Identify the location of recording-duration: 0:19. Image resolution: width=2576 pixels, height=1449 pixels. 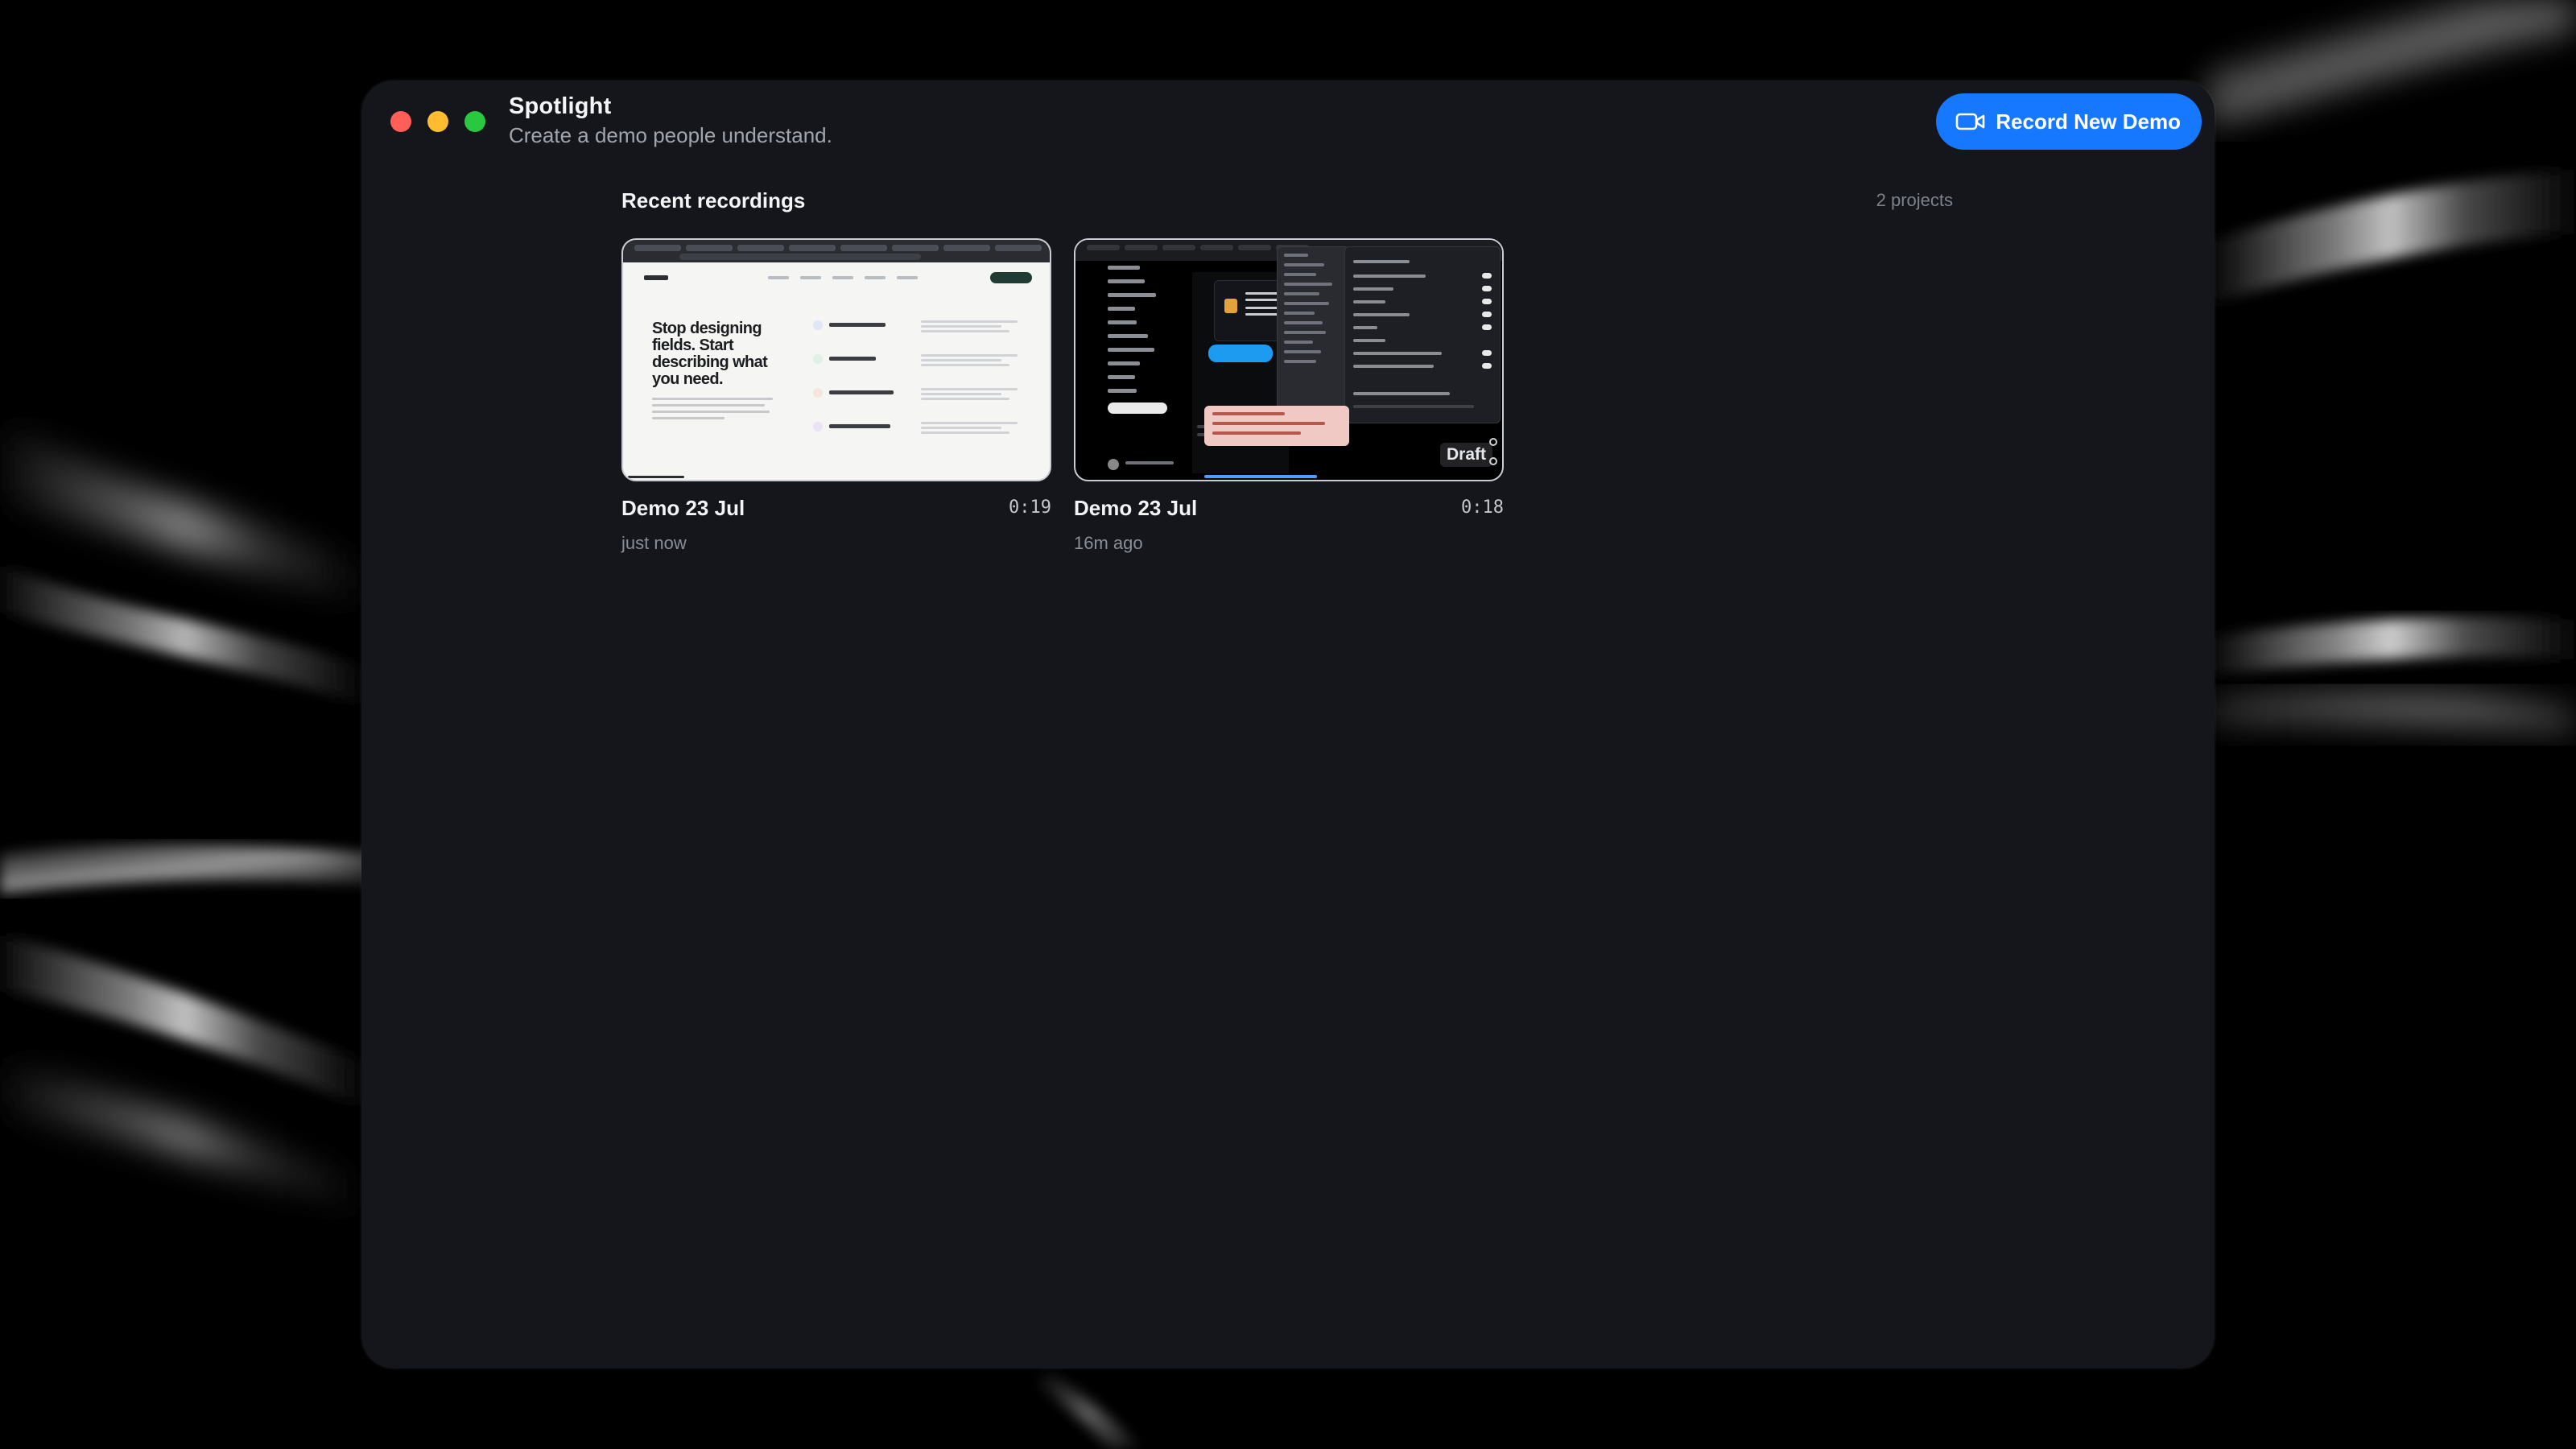
(1030, 507).